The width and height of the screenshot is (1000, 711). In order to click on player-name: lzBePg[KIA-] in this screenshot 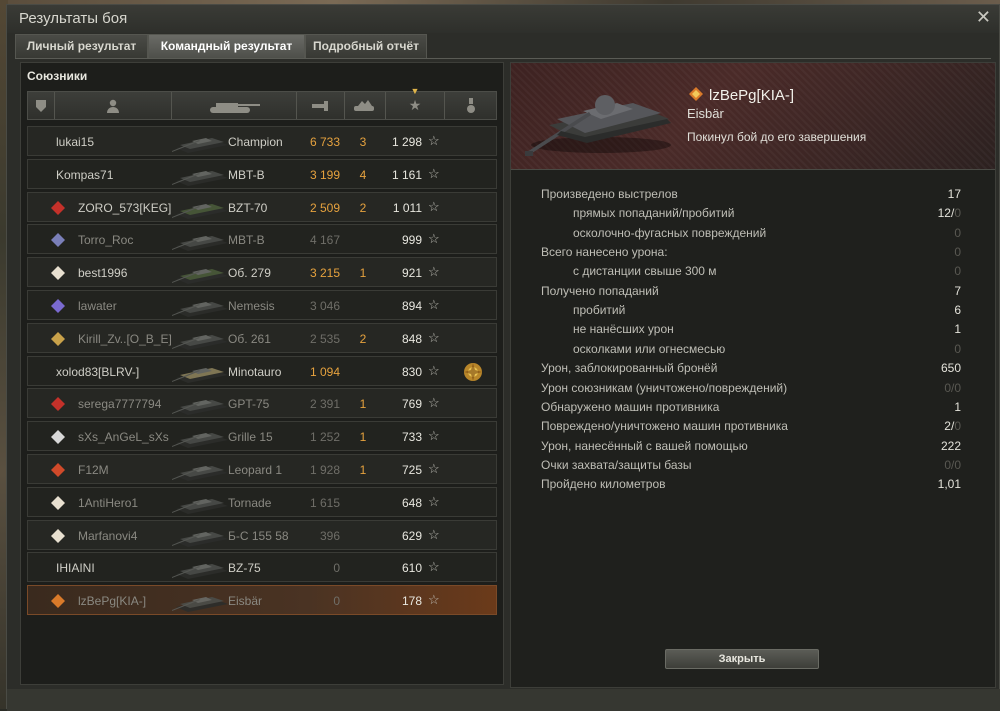, I will do `click(112, 601)`.